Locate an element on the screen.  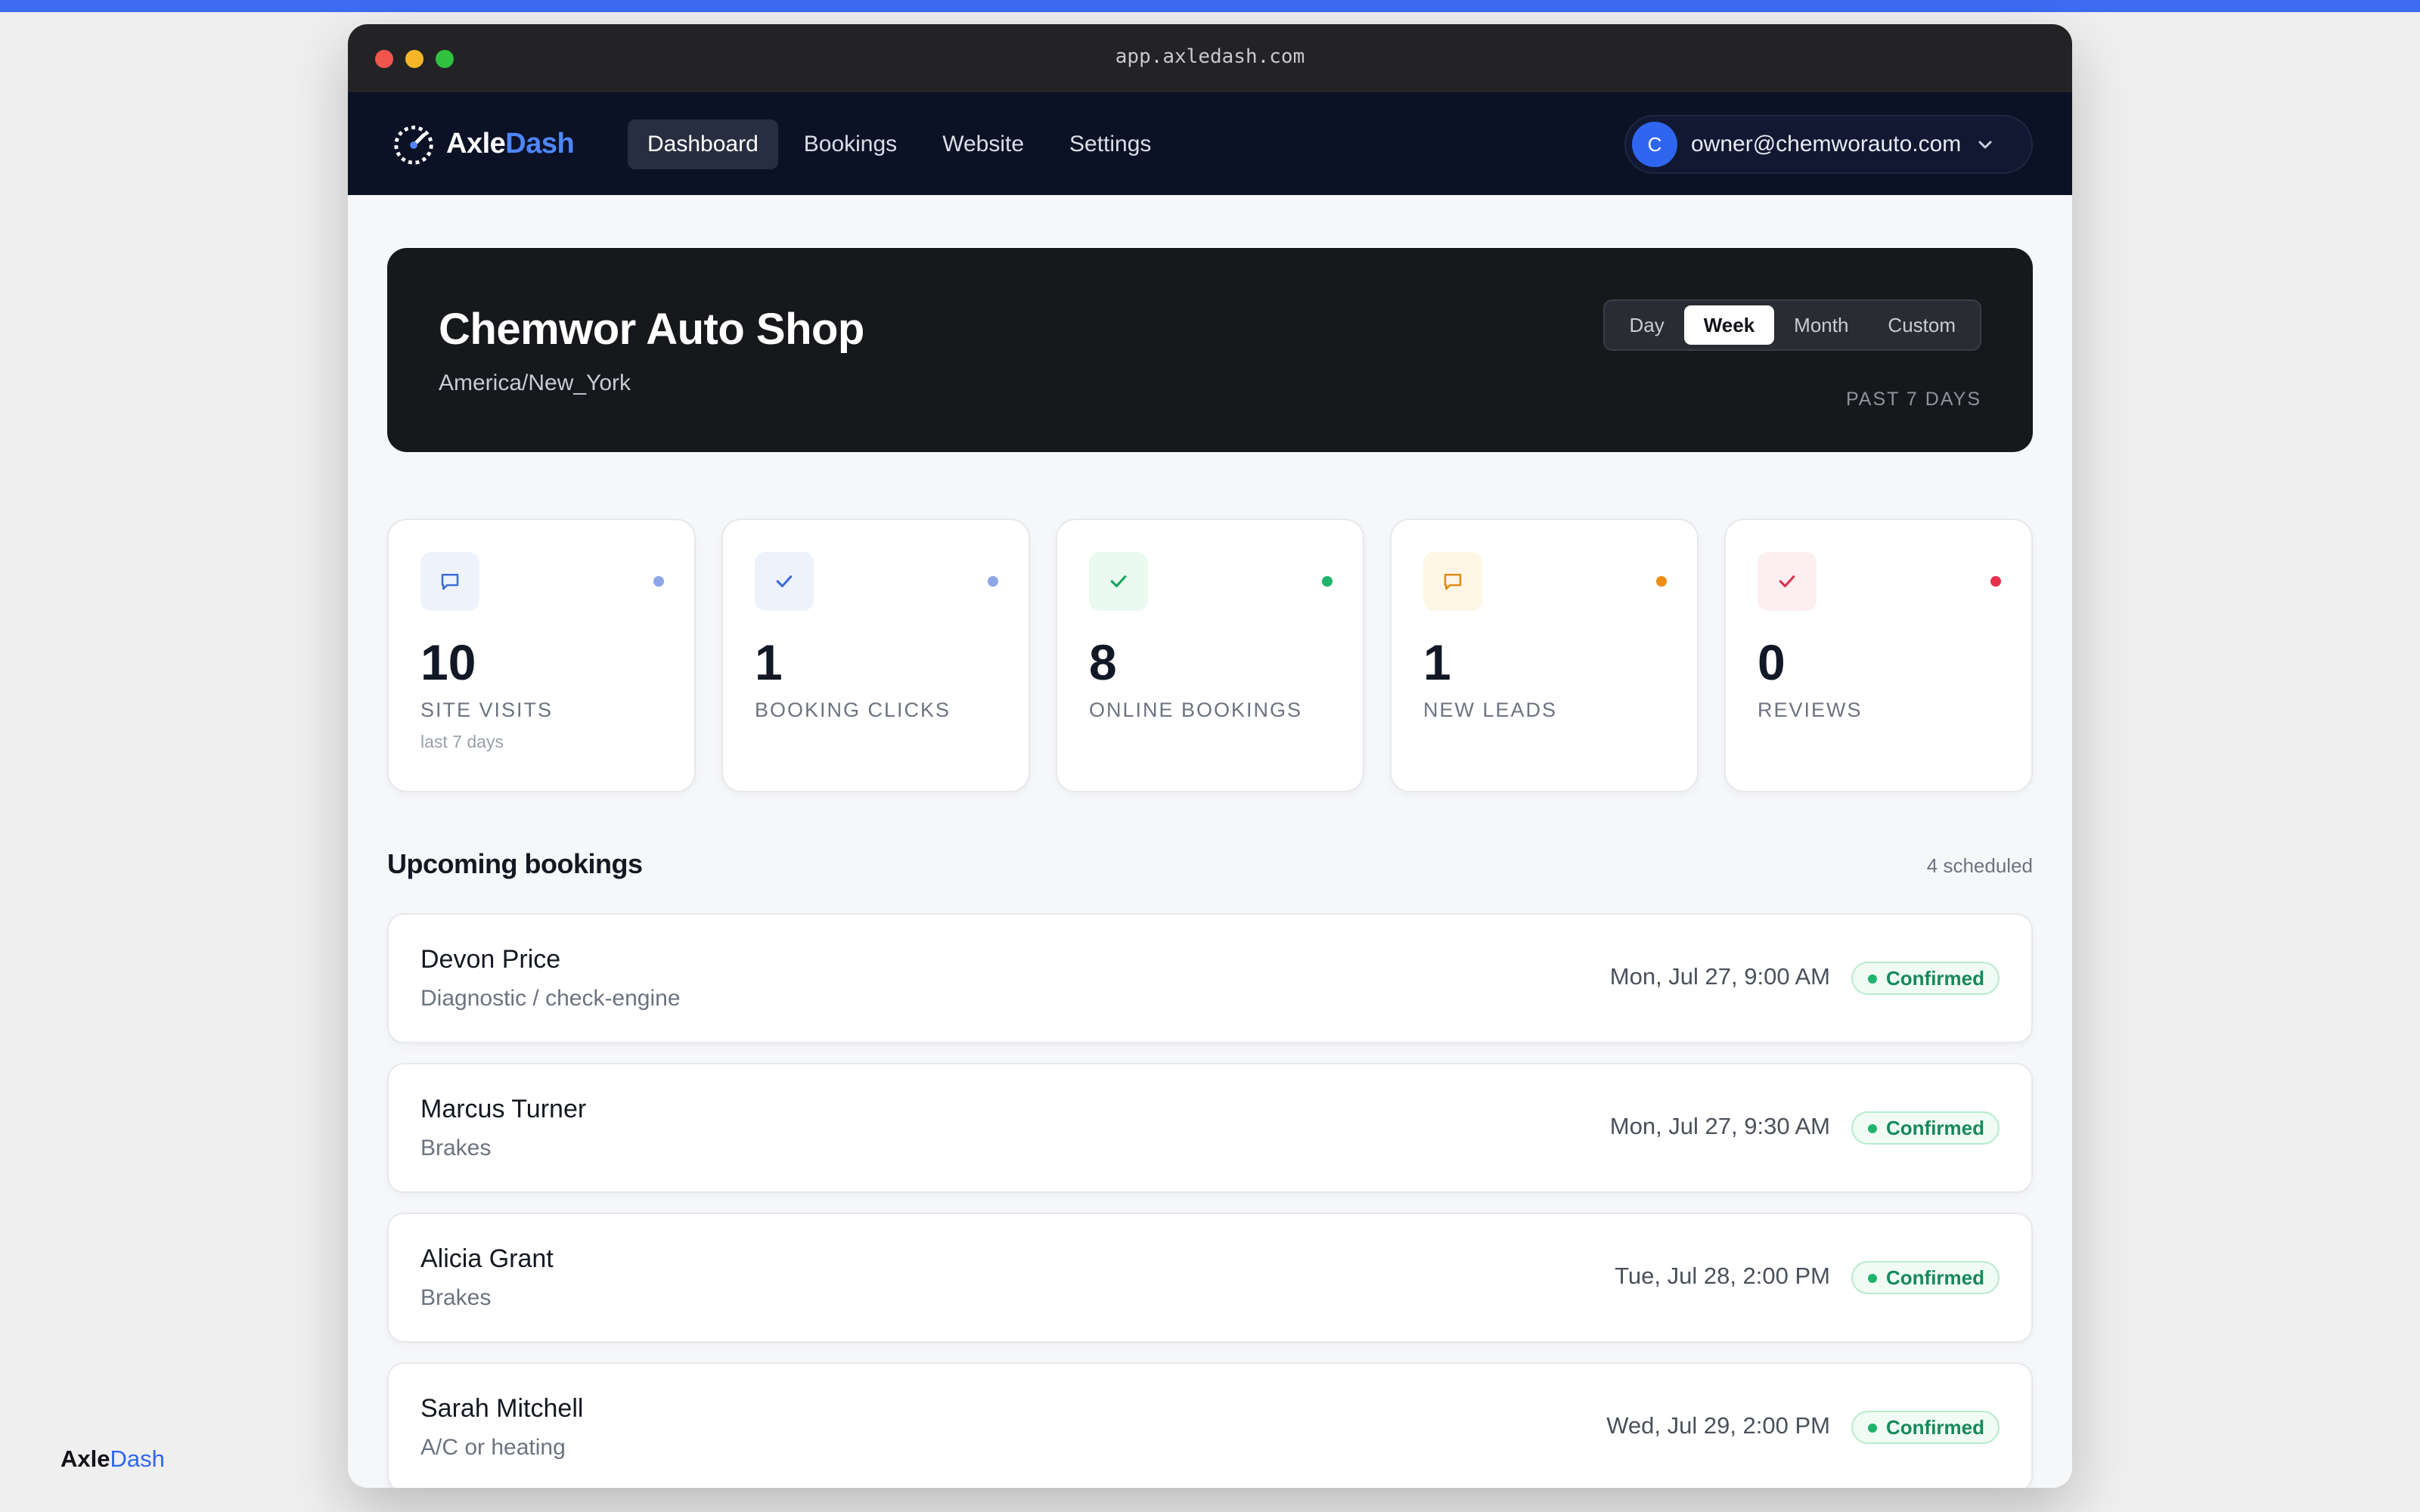
nav-bookings: Bookings is located at coordinates (850, 144).